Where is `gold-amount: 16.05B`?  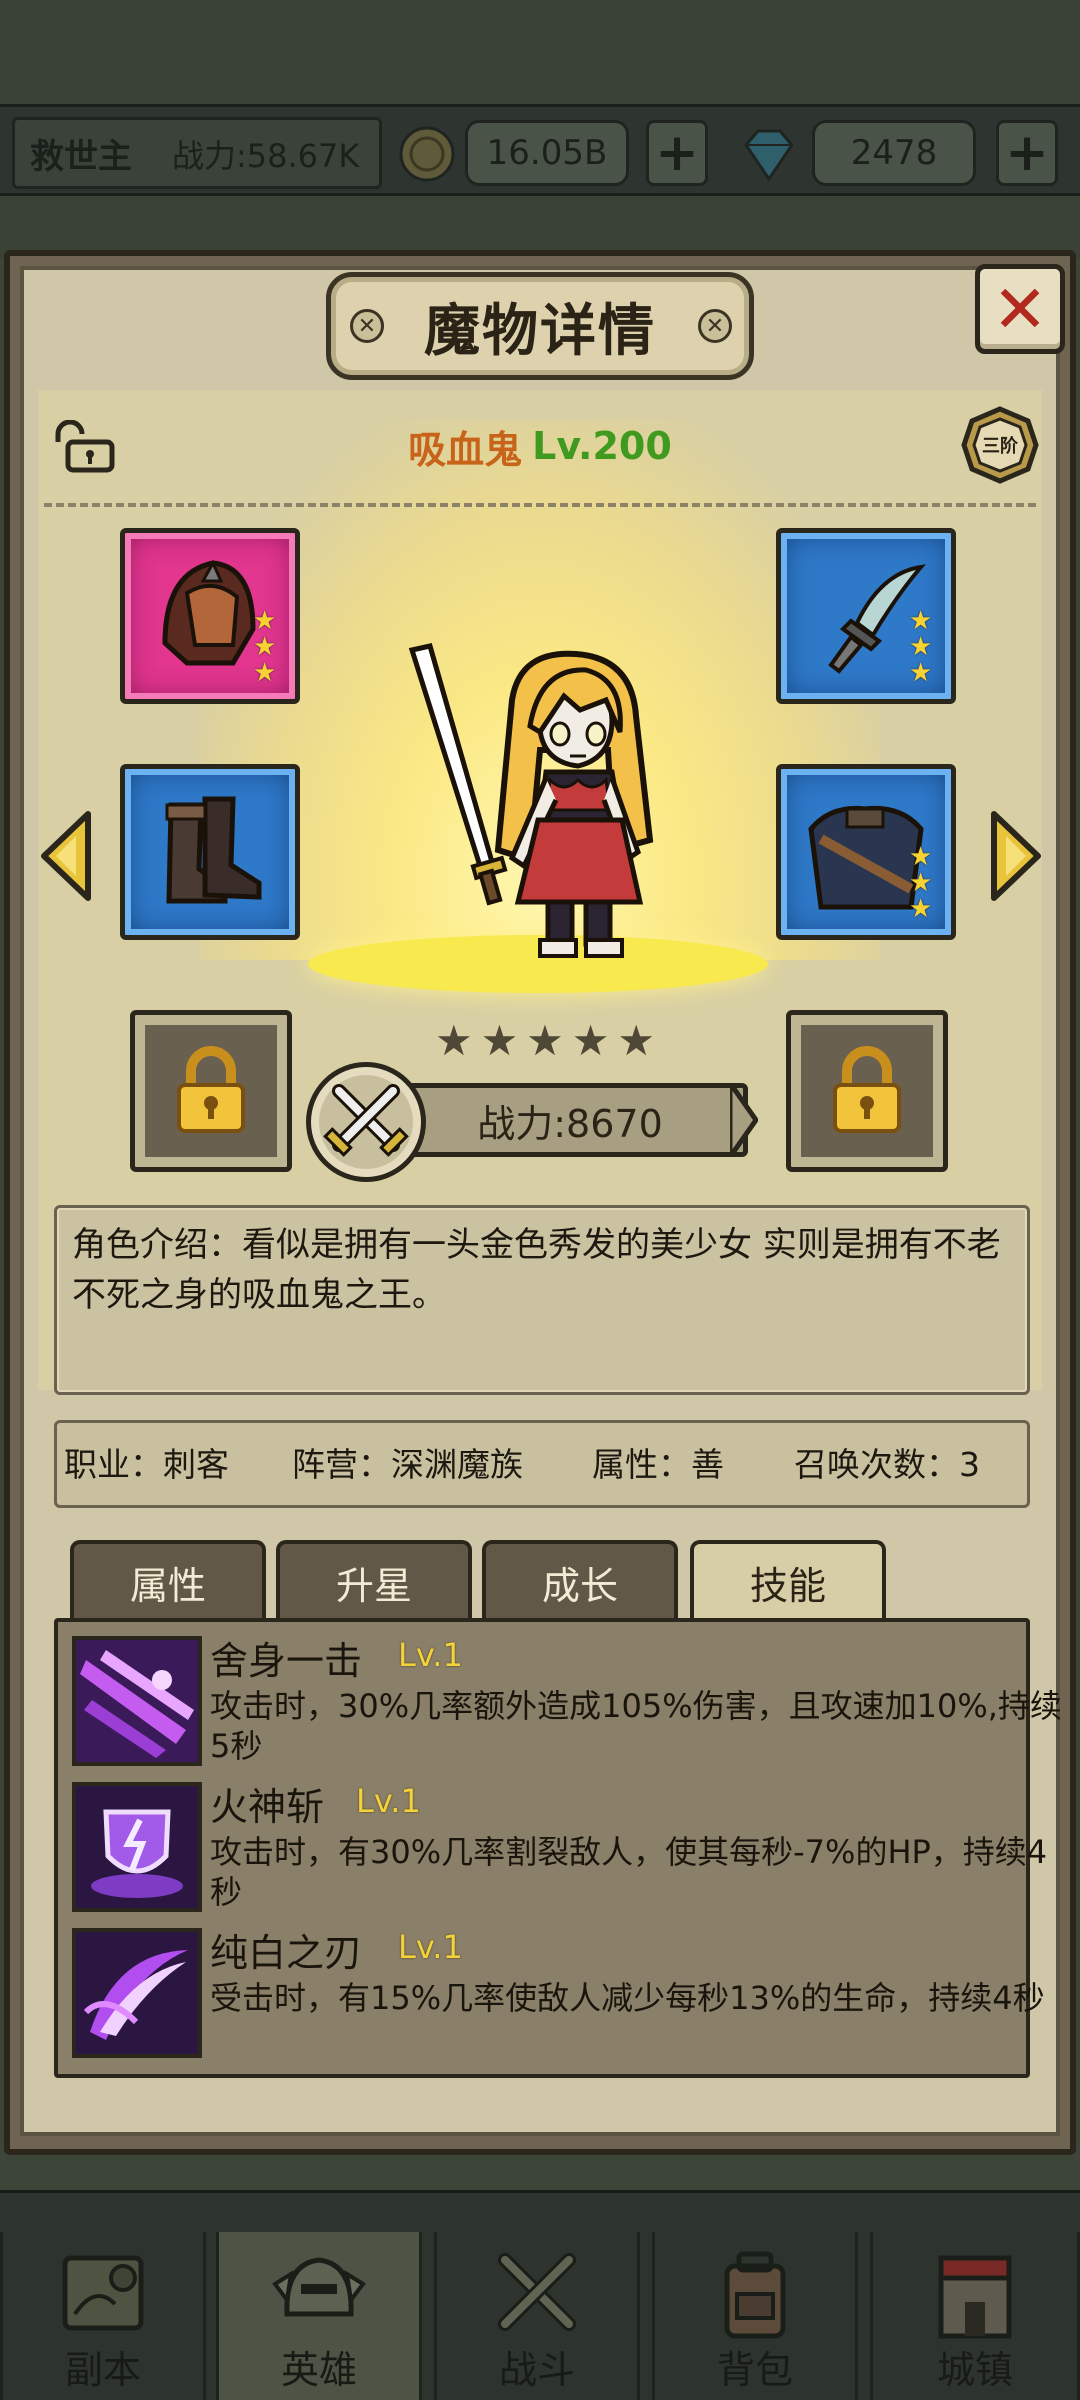
gold-amount: 16.05B is located at coordinates (547, 153).